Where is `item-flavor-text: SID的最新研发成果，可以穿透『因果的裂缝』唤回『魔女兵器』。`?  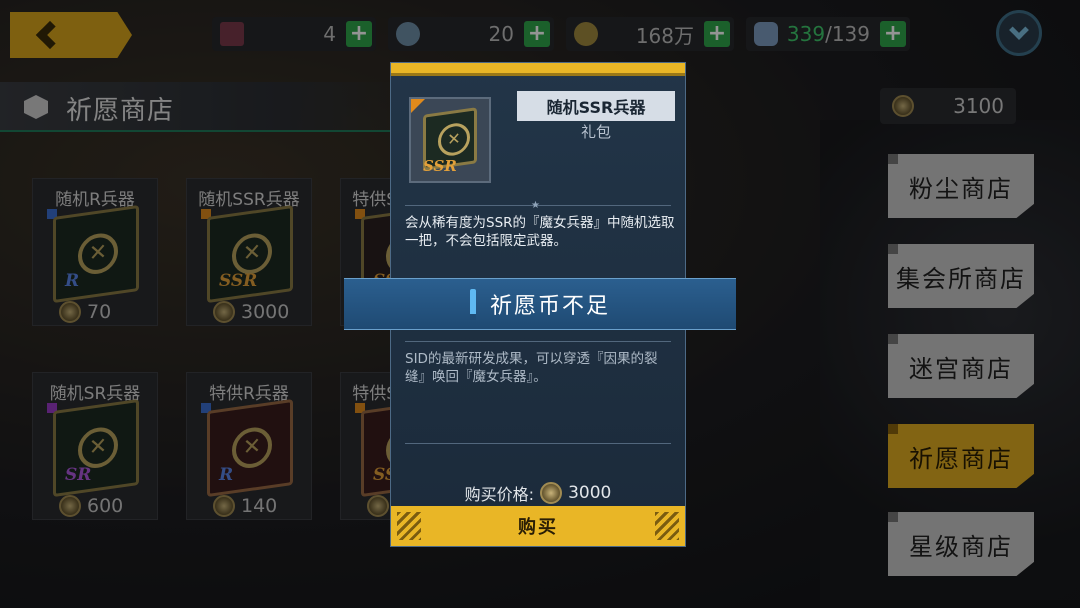
item-flavor-text: SID的最新研发成果，可以穿透『因果的裂缝』唤回『魔女兵器』。 is located at coordinates (531, 368).